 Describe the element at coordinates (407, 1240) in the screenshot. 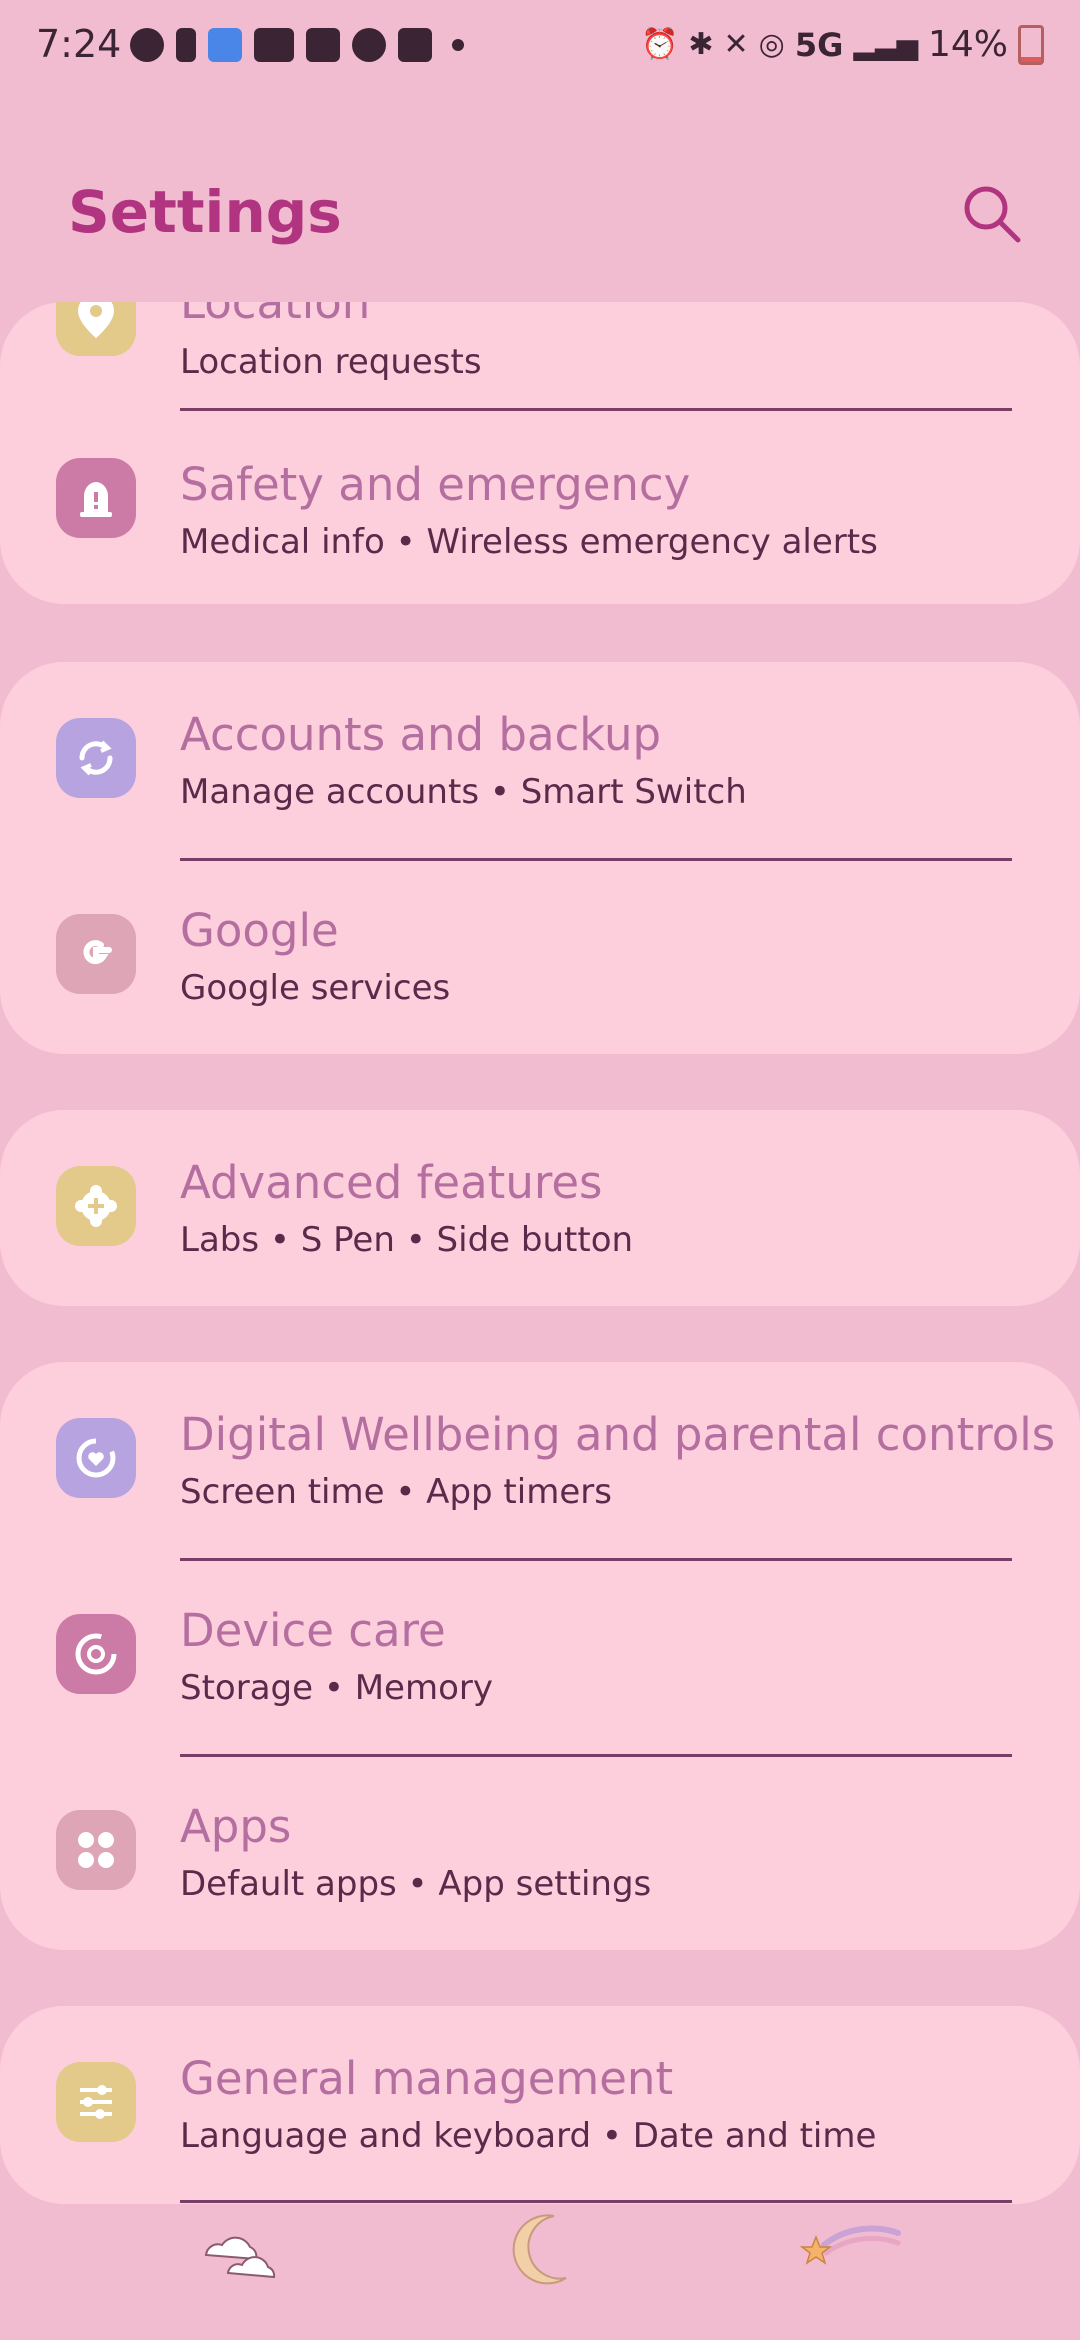

I see `item-subtitle: Labs • S Pen • Side button` at that location.